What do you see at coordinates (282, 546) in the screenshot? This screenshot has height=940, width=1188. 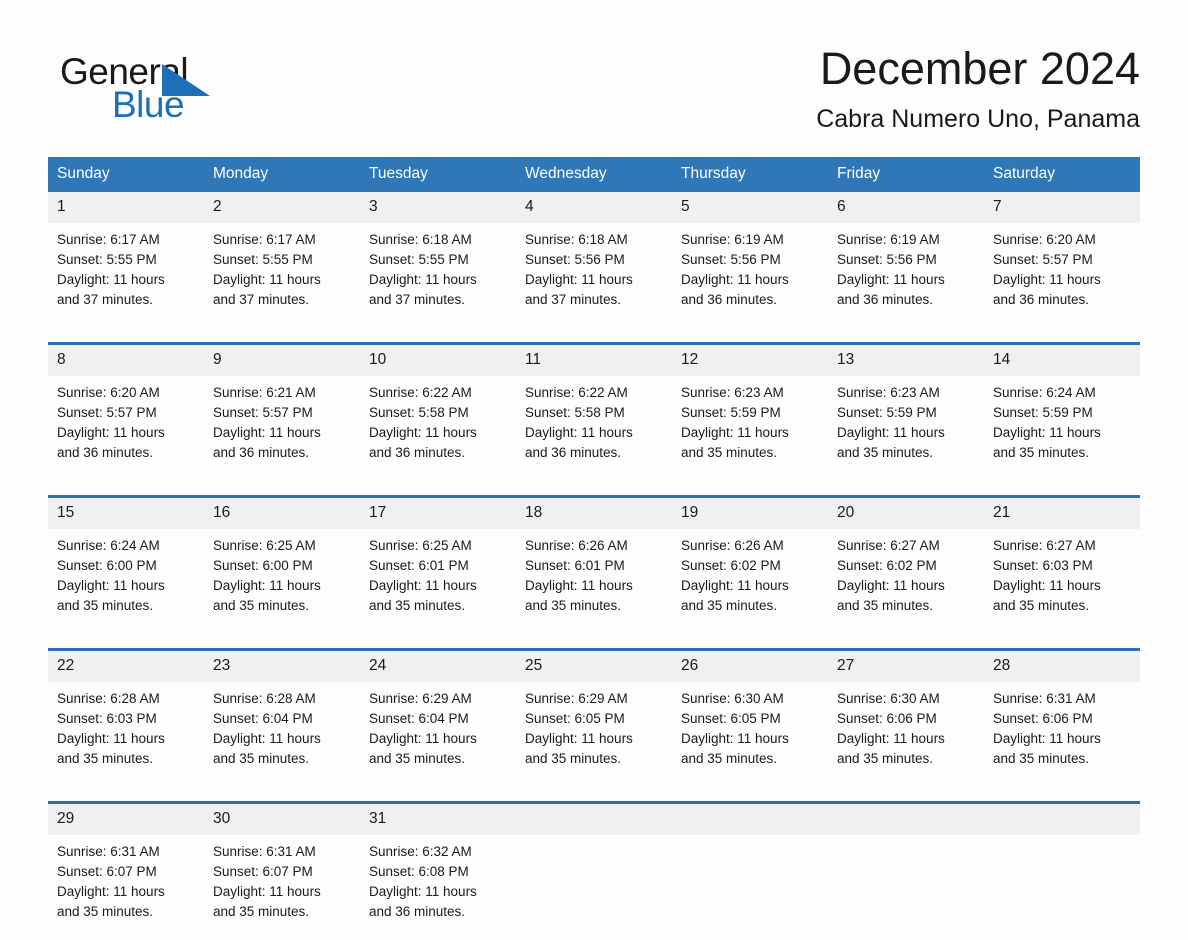 I see `day-sunrise-text: Sunrise: 6:25 AM` at bounding box center [282, 546].